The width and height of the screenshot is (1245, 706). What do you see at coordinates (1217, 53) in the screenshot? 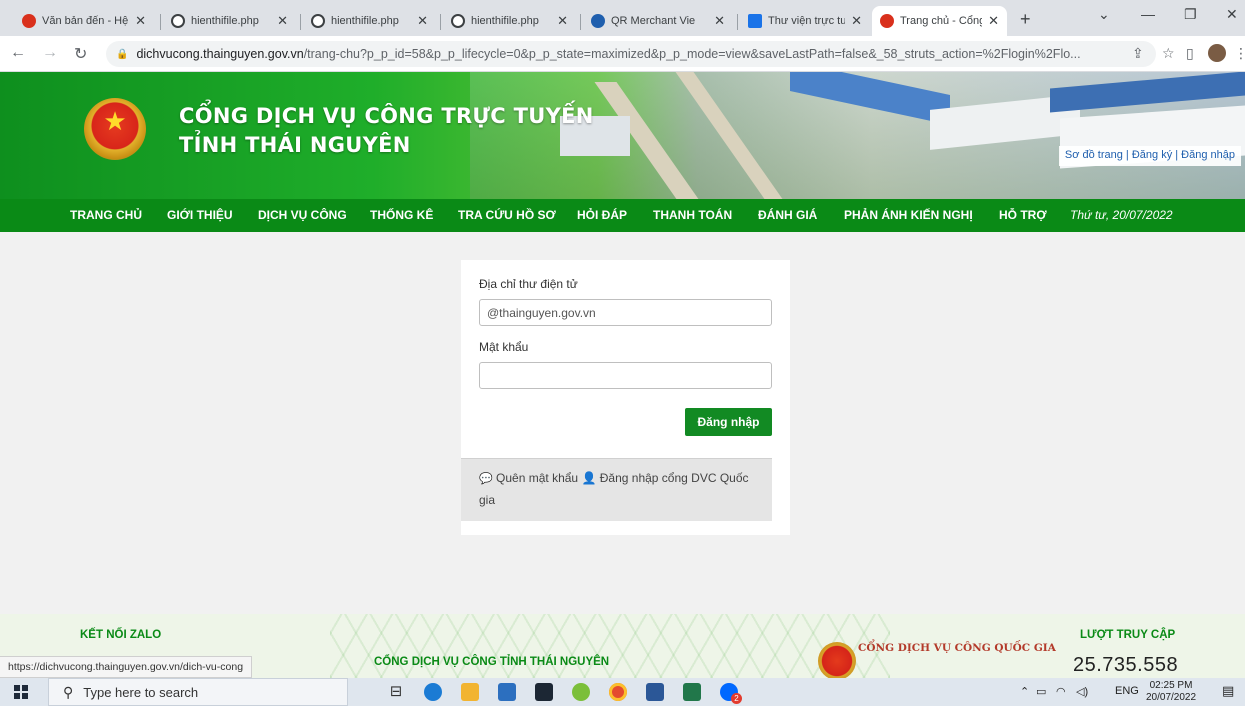
I see `profile-avatar` at bounding box center [1217, 53].